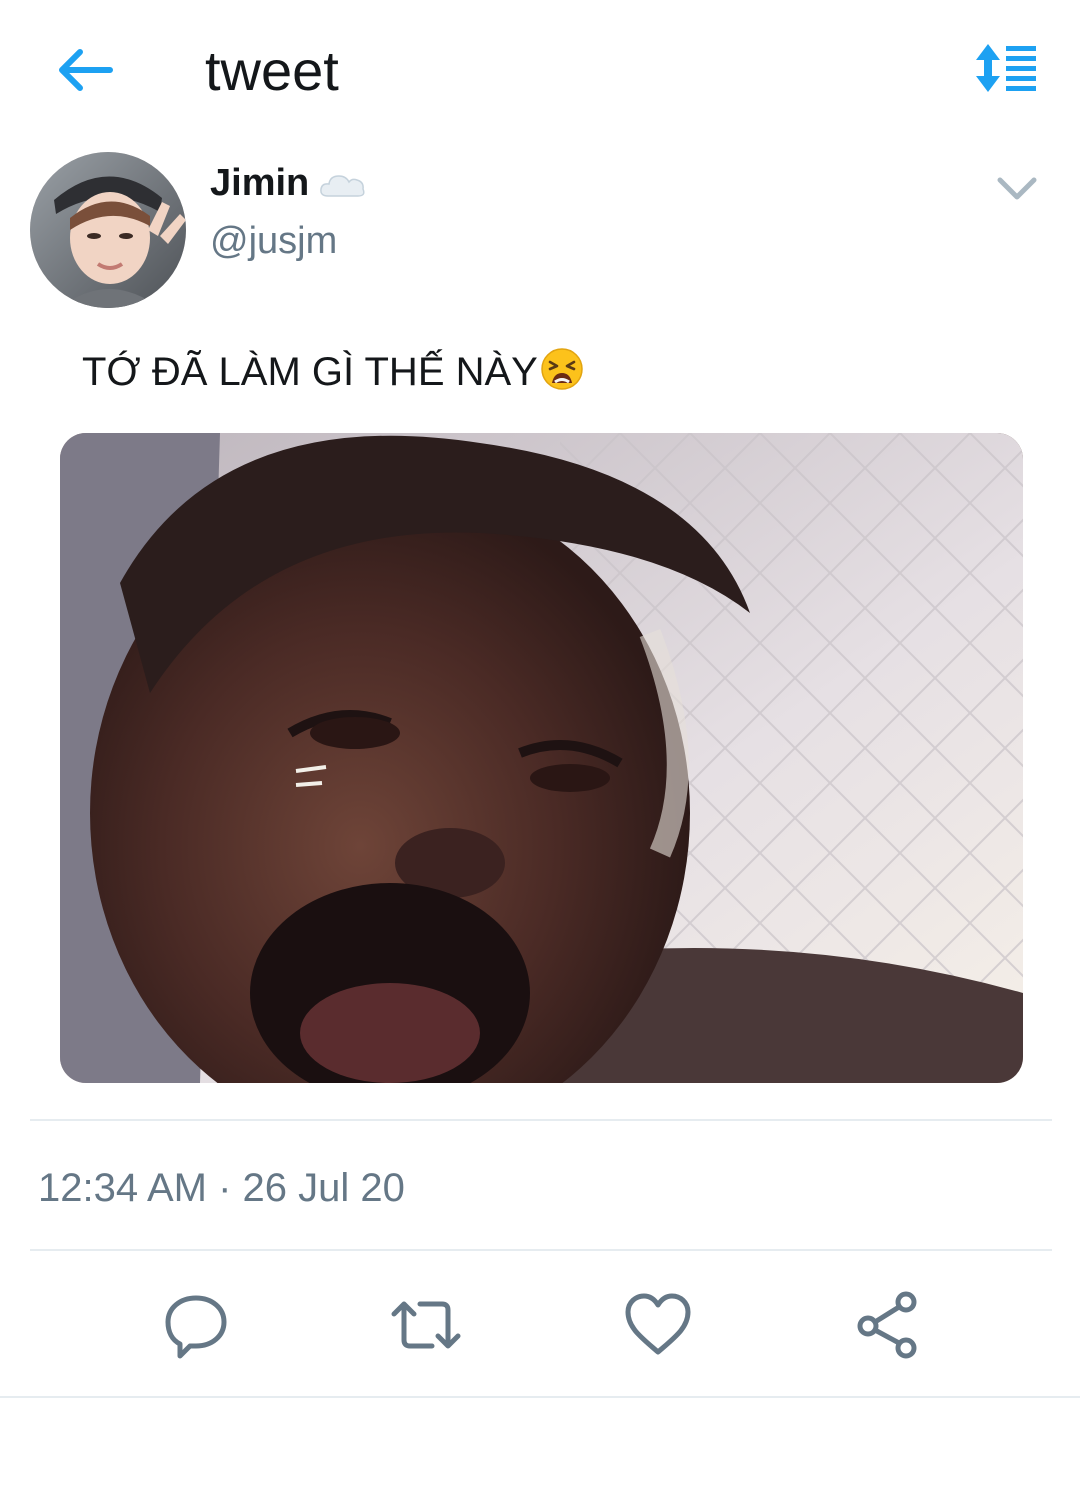 This screenshot has height=1506, width=1080. I want to click on heart-icon, so click(658, 1324).